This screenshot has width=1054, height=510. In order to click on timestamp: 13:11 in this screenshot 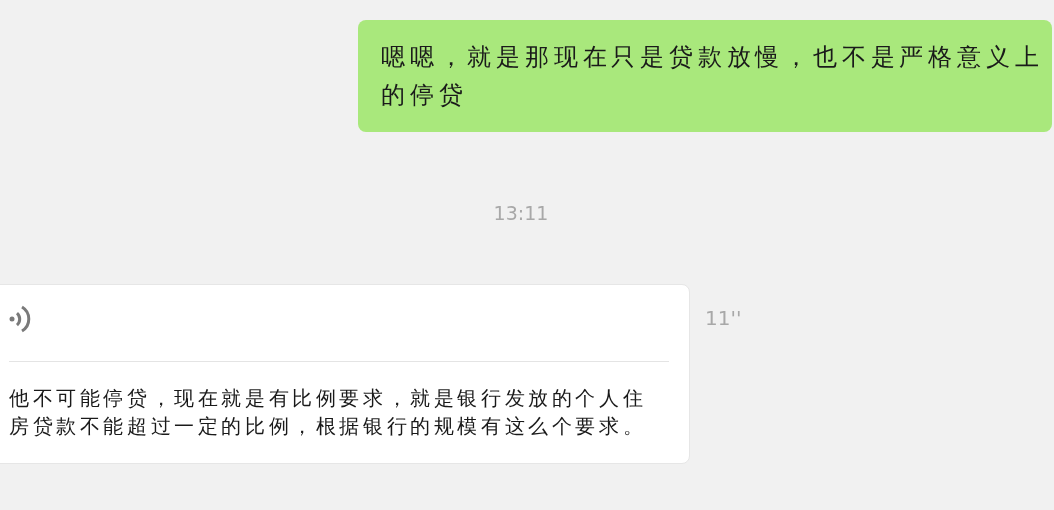, I will do `click(521, 213)`.